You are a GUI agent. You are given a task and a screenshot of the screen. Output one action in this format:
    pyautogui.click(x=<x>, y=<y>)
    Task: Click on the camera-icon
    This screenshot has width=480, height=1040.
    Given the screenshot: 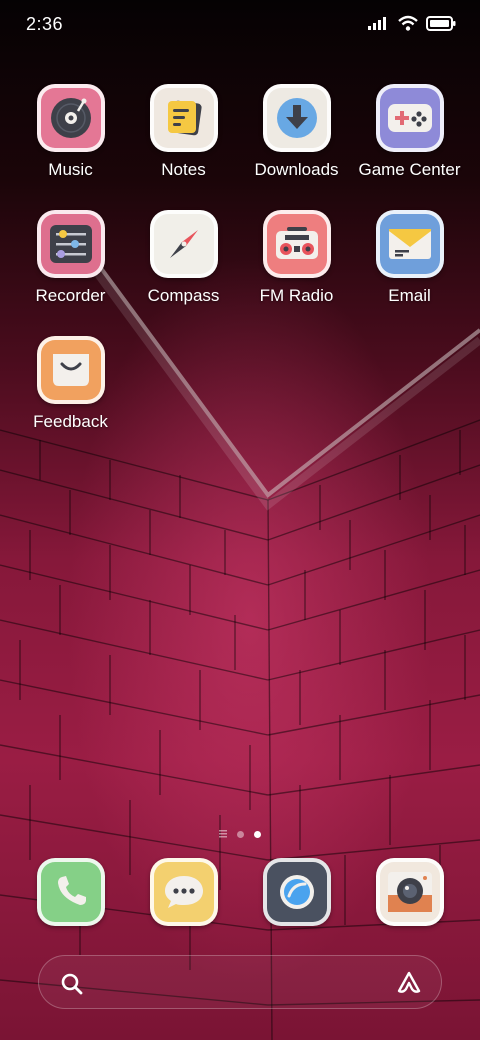 What is the action you would take?
    pyautogui.click(x=409, y=892)
    